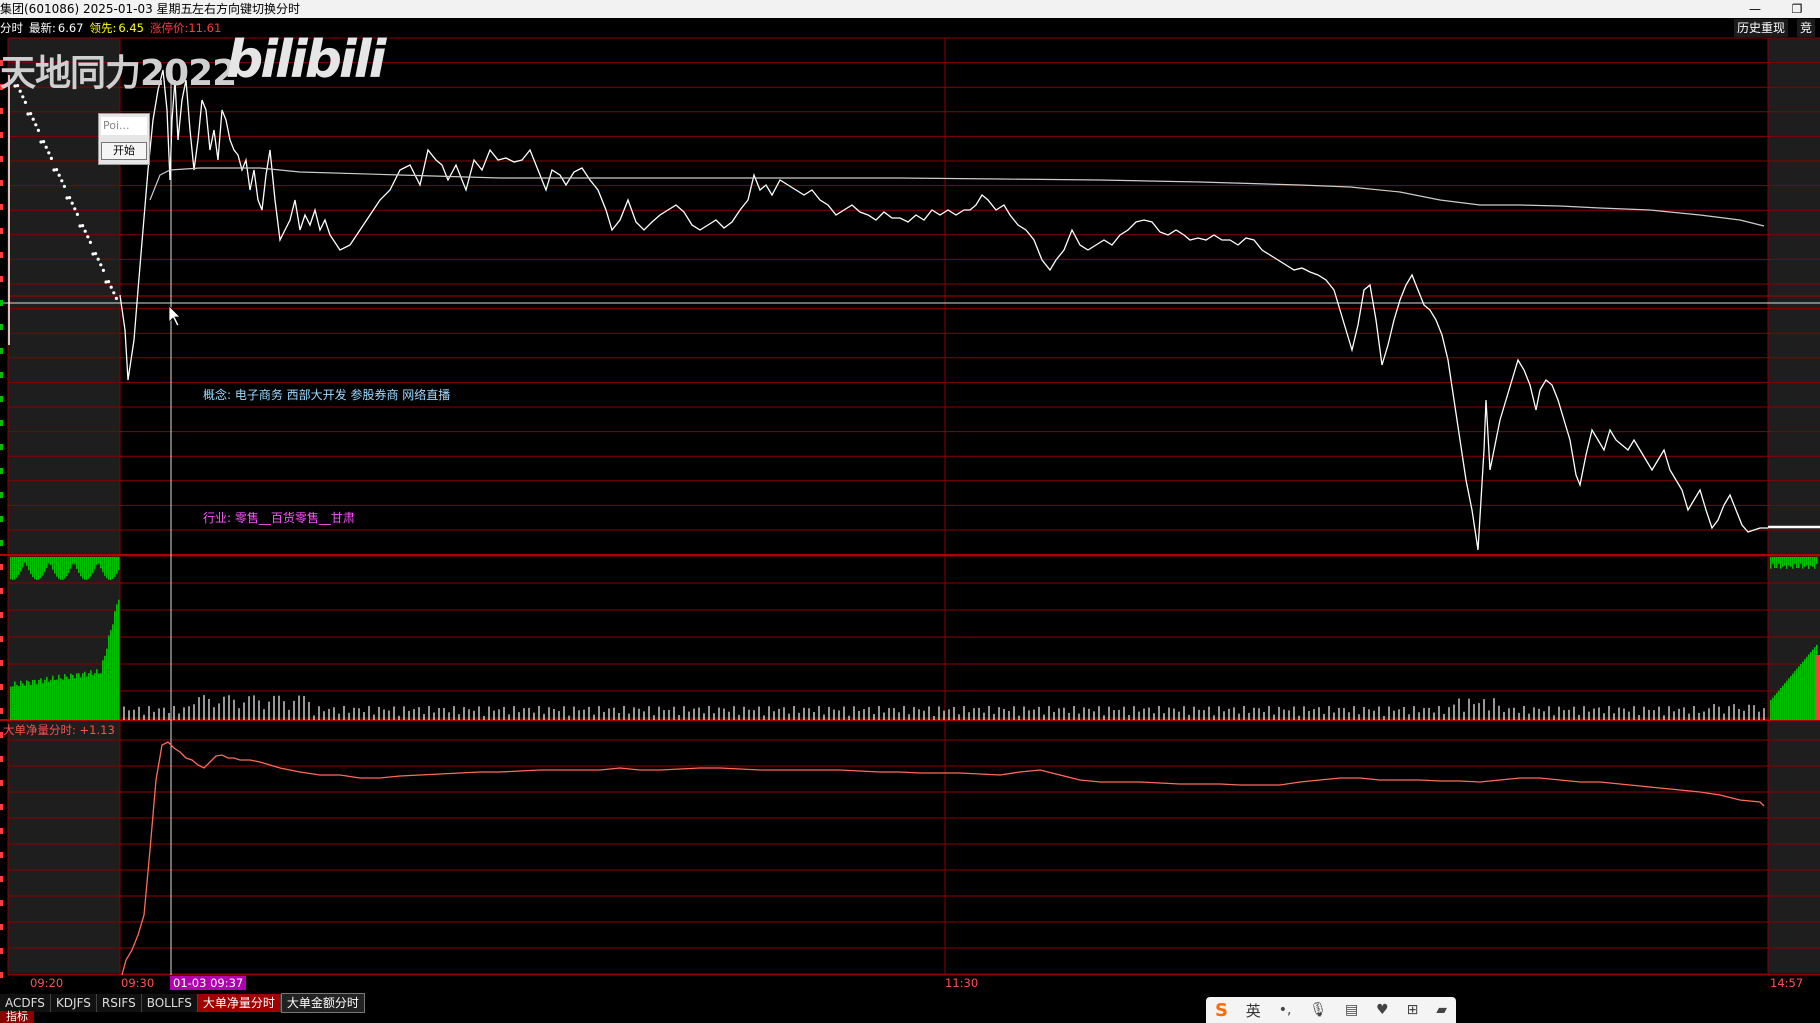 The image size is (1820, 1023). What do you see at coordinates (169, 1003) in the screenshot?
I see `tab-bollfs: BOLLFS` at bounding box center [169, 1003].